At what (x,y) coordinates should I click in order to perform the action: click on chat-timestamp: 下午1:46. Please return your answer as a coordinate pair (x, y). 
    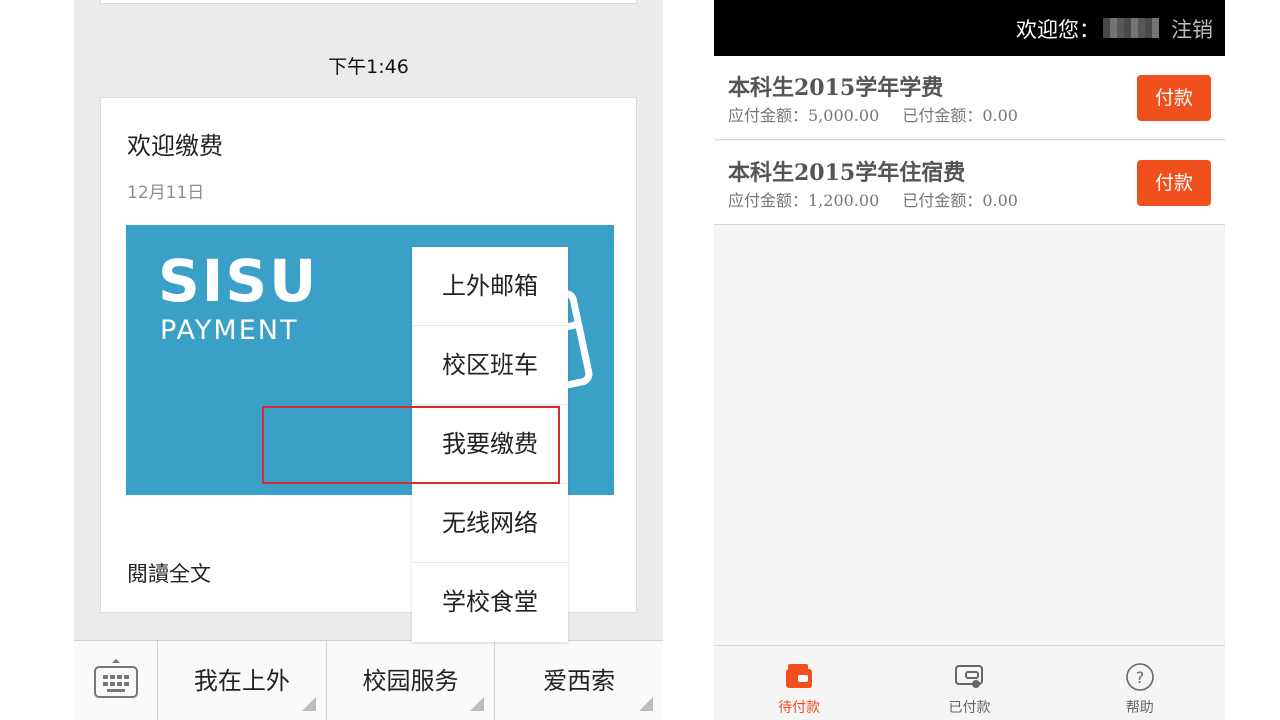
    Looking at the image, I should click on (368, 67).